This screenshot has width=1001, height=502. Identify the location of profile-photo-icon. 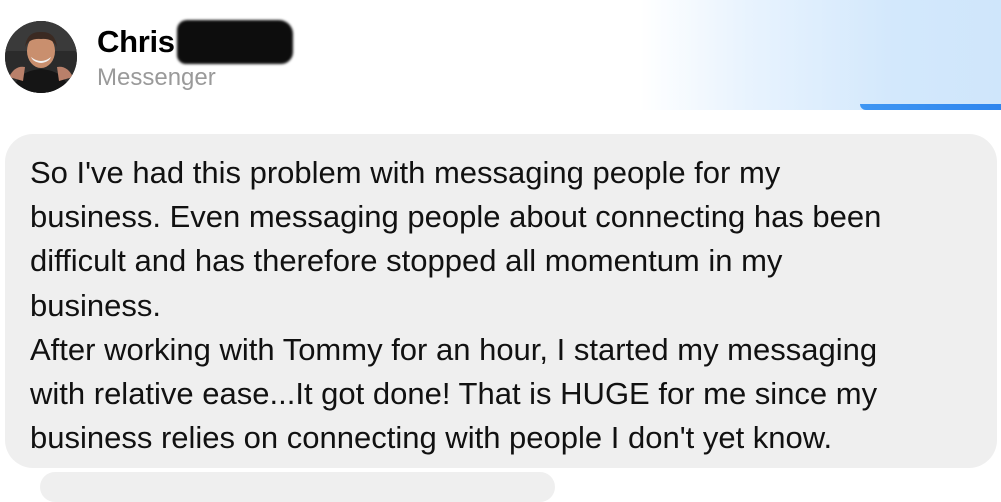
(41, 57).